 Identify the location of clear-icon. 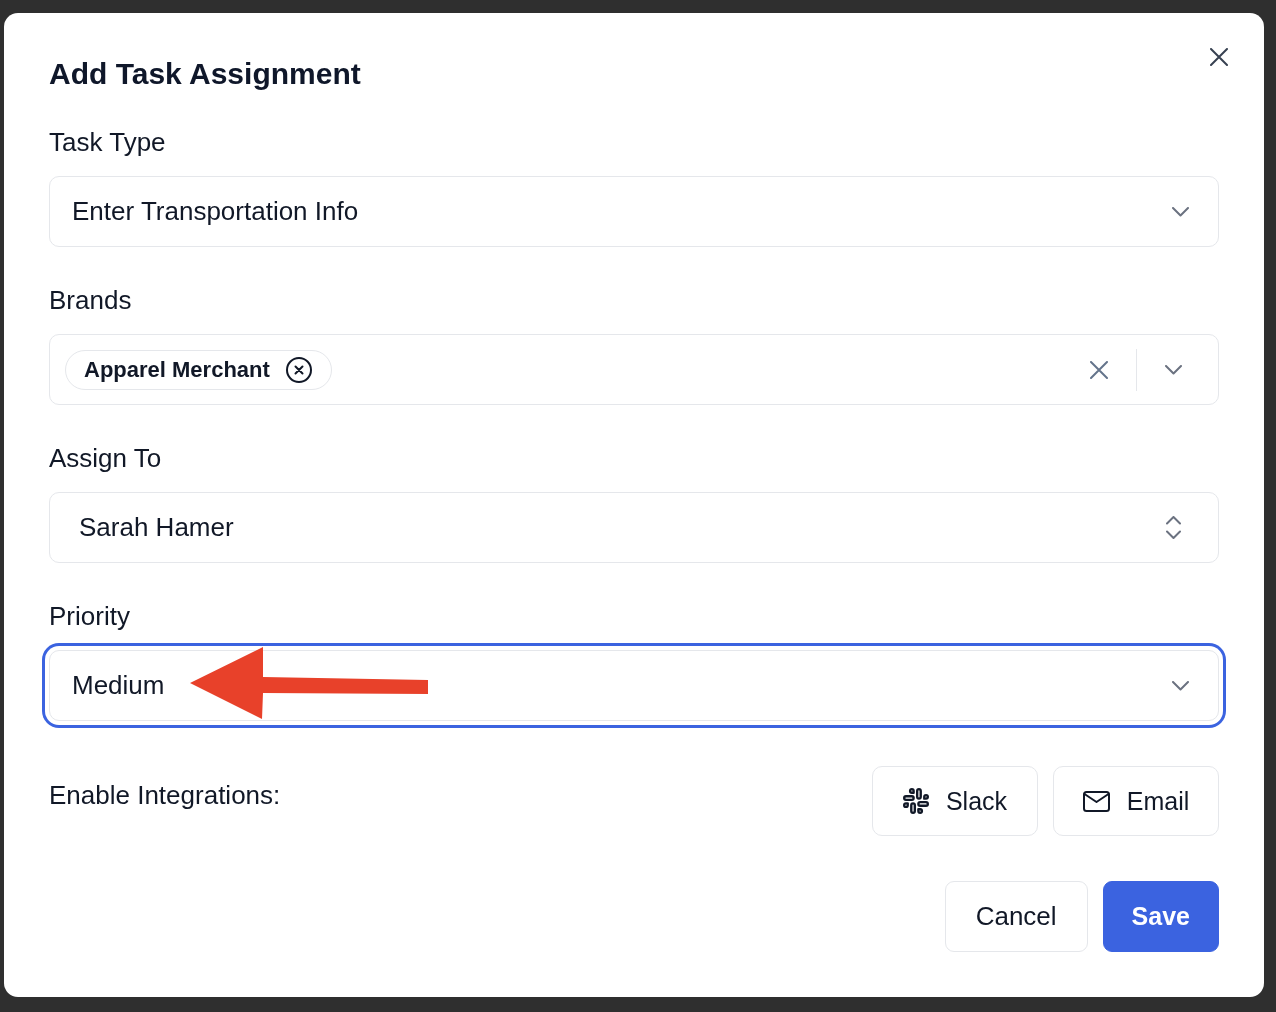
(1099, 369).